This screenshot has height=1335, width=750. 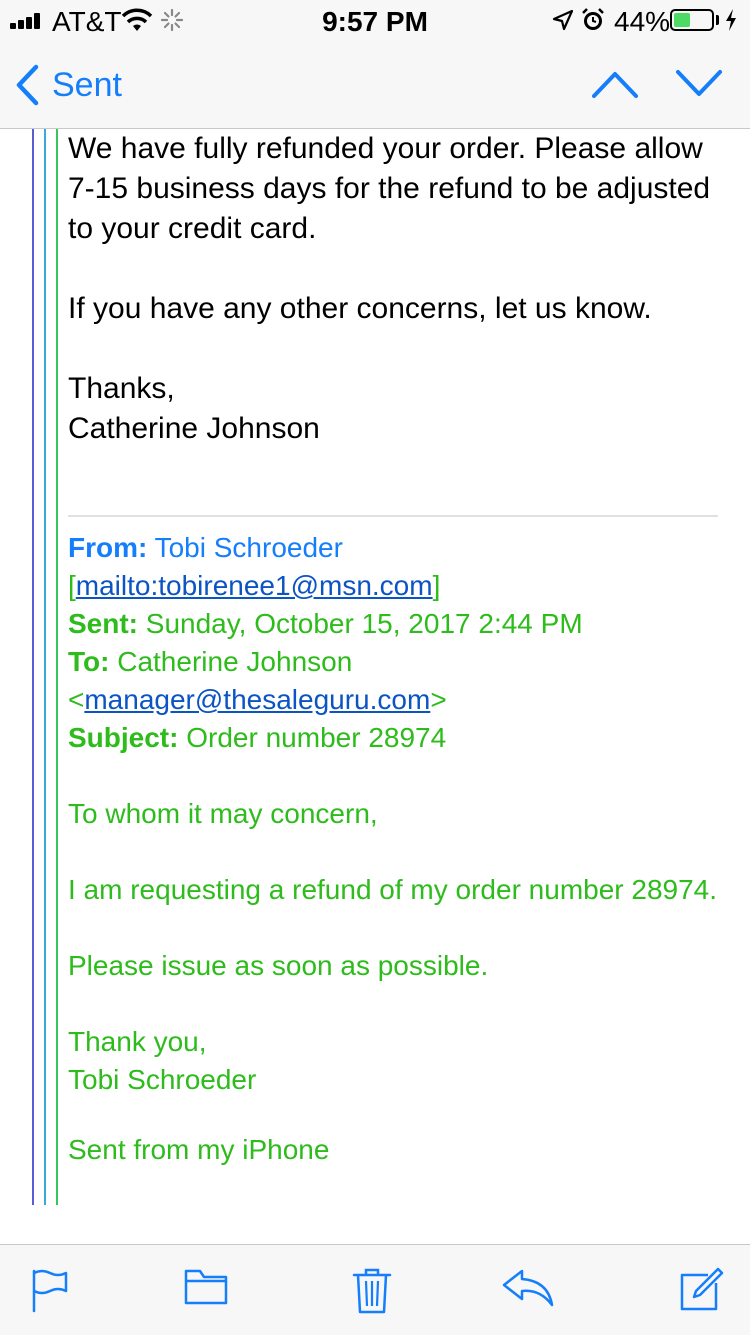 I want to click on to-name: Catherine Johnson, so click(x=235, y=661).